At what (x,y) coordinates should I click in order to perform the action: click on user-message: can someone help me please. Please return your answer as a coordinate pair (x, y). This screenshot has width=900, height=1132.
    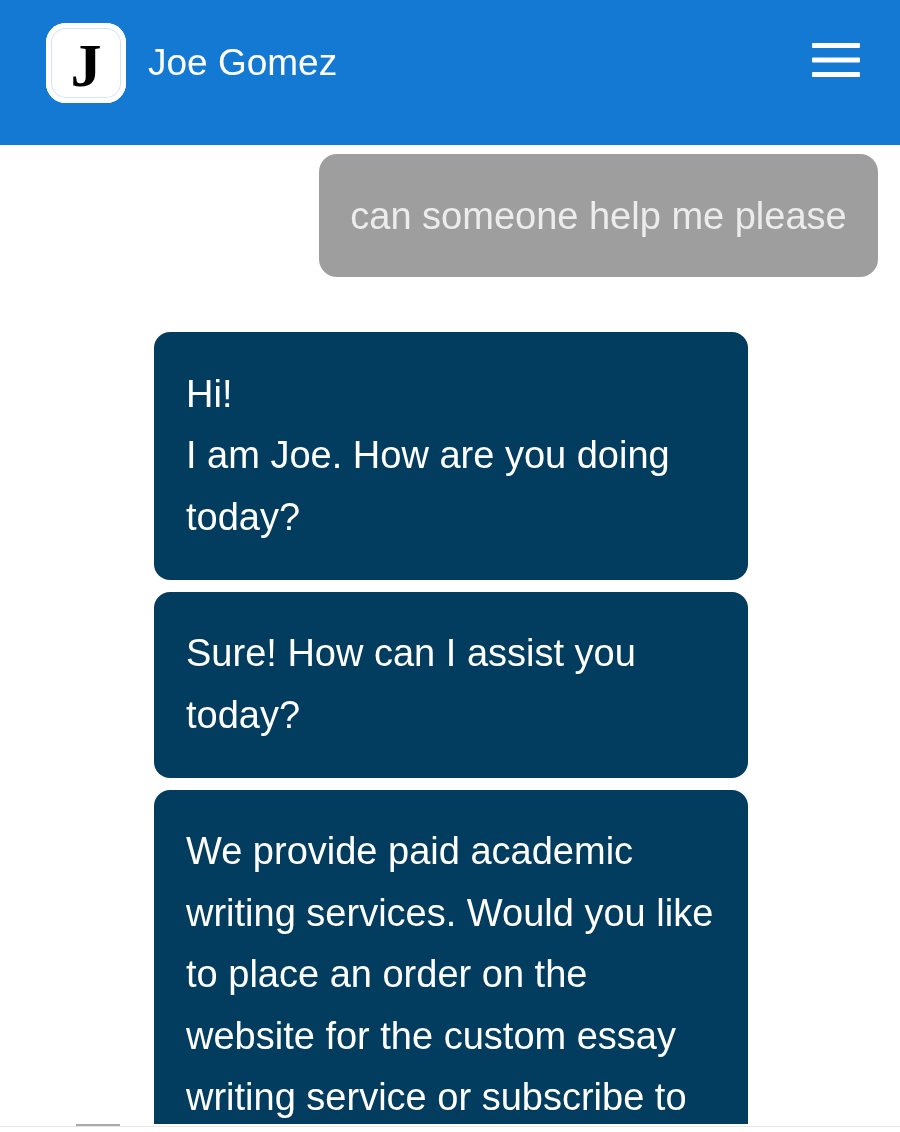
    Looking at the image, I should click on (598, 215).